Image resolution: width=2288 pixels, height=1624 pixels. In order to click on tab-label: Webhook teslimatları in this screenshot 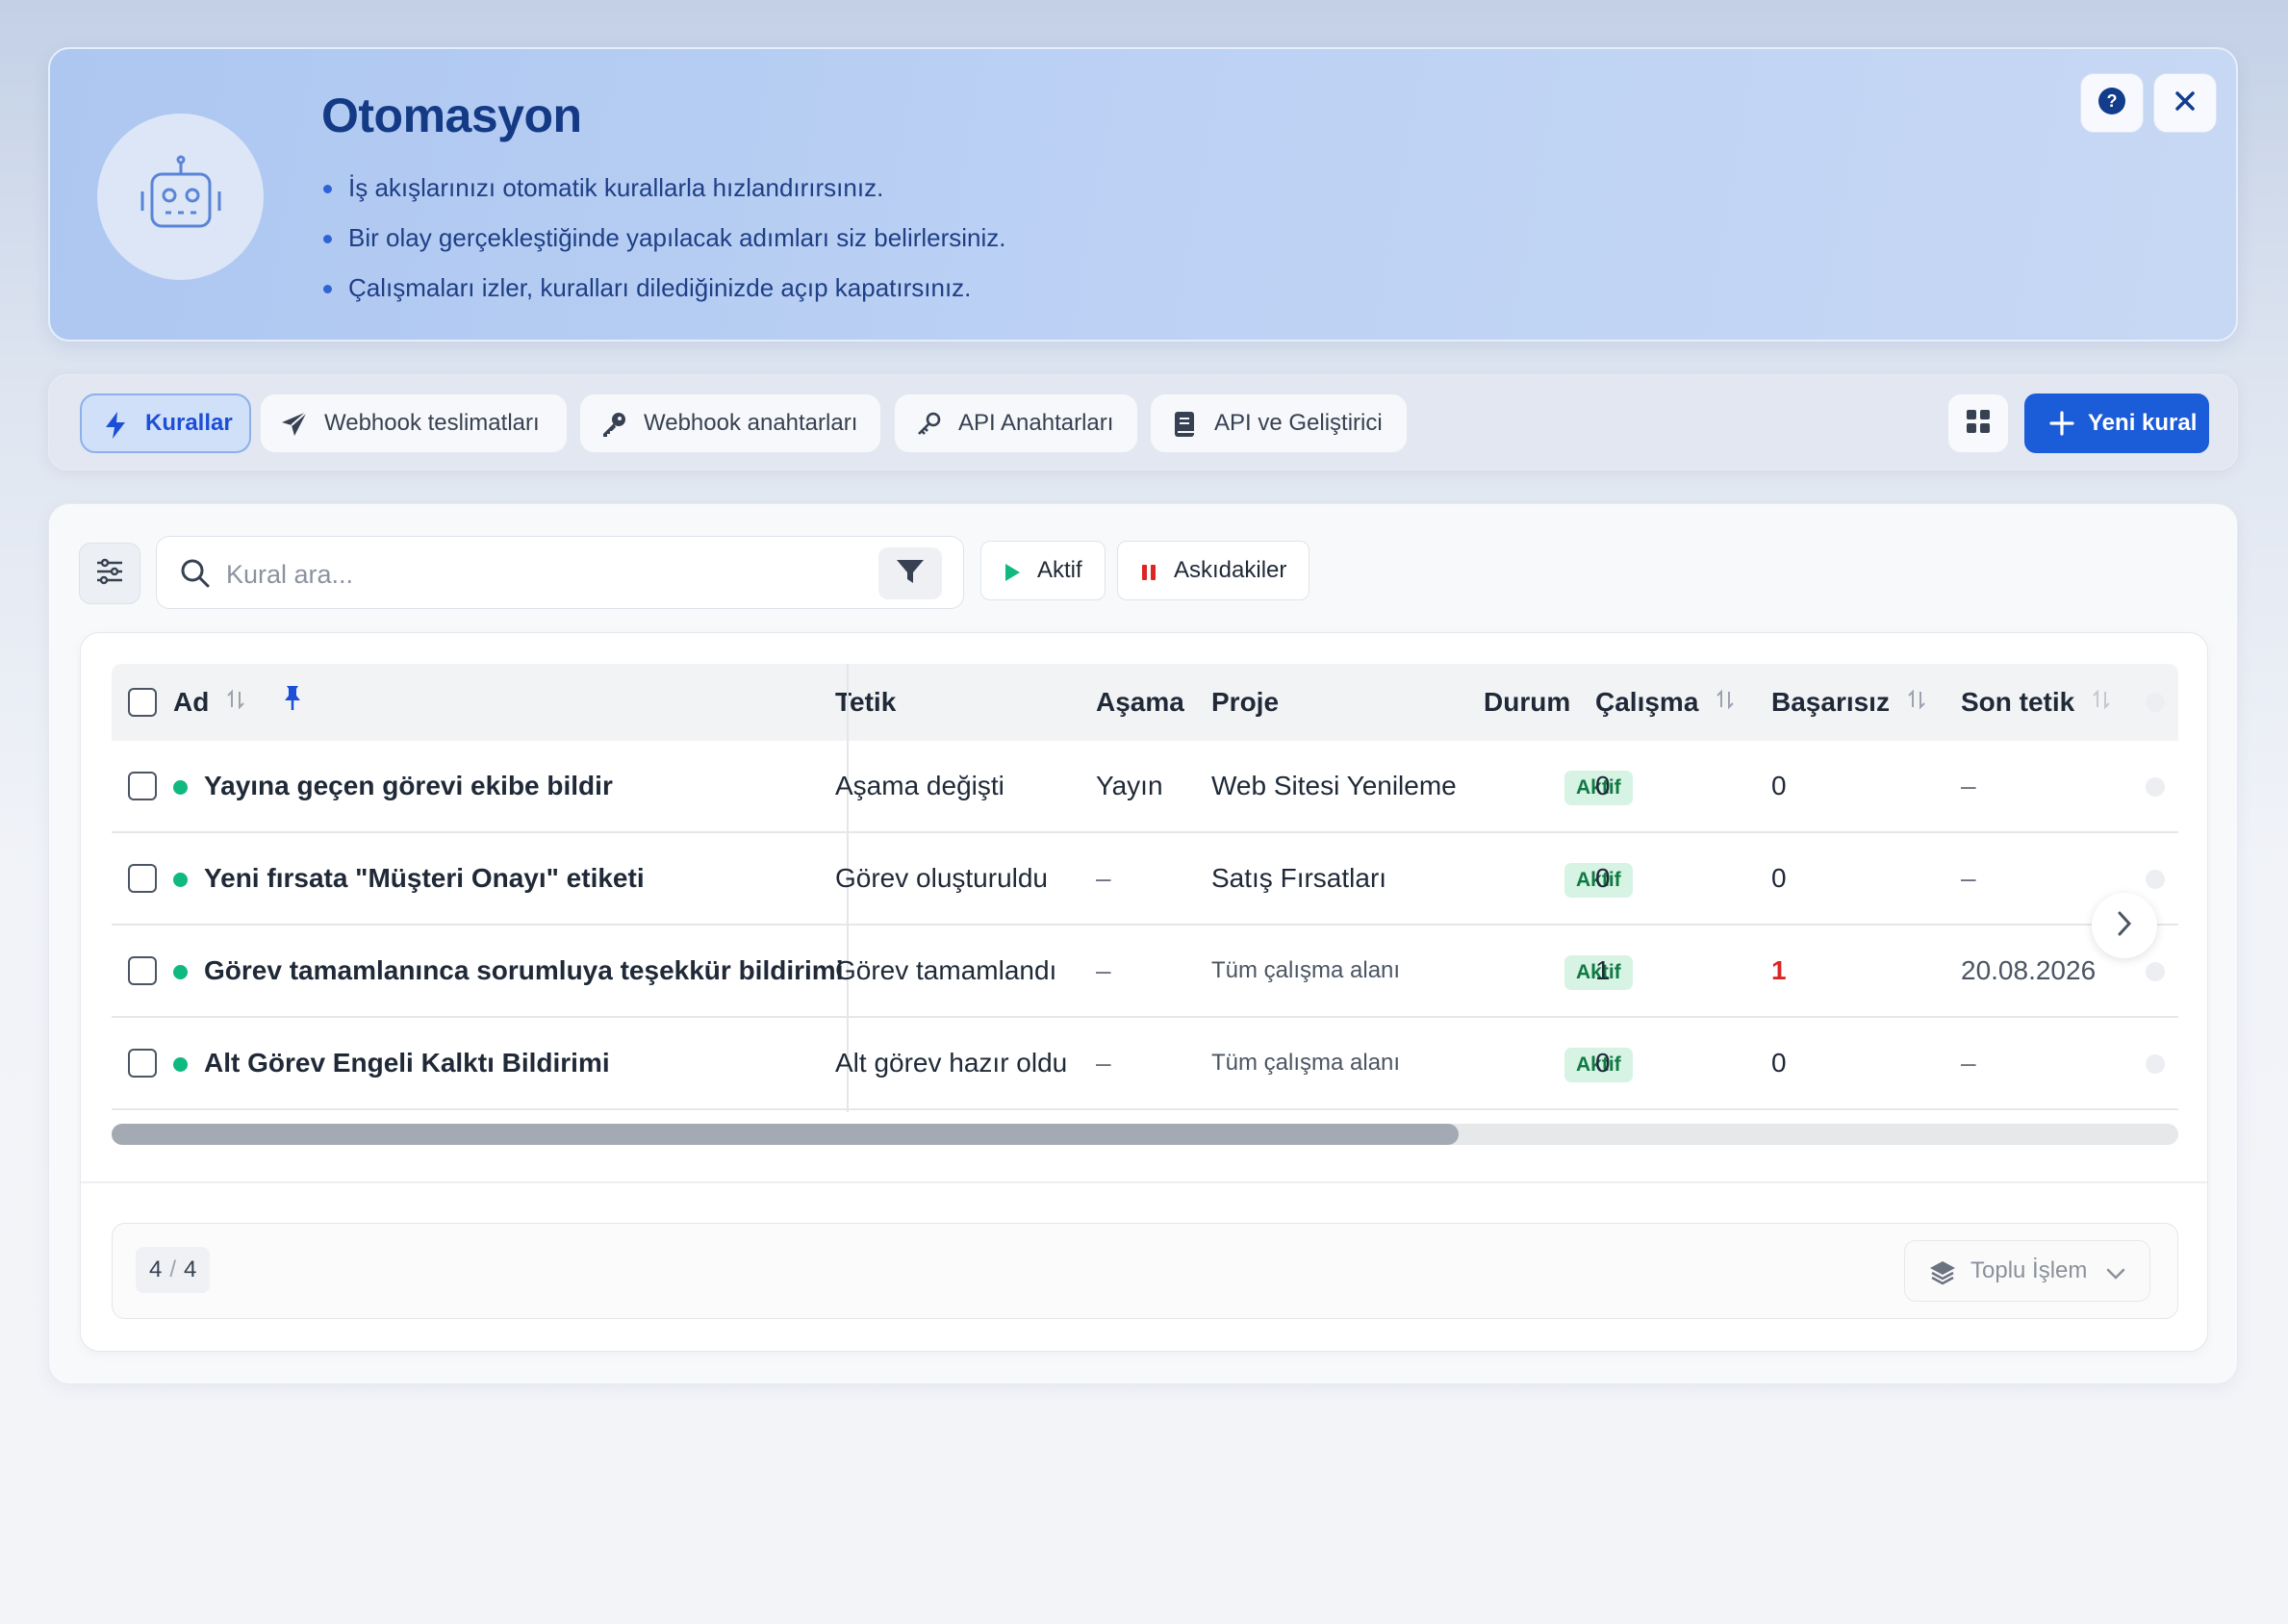, I will do `click(432, 423)`.